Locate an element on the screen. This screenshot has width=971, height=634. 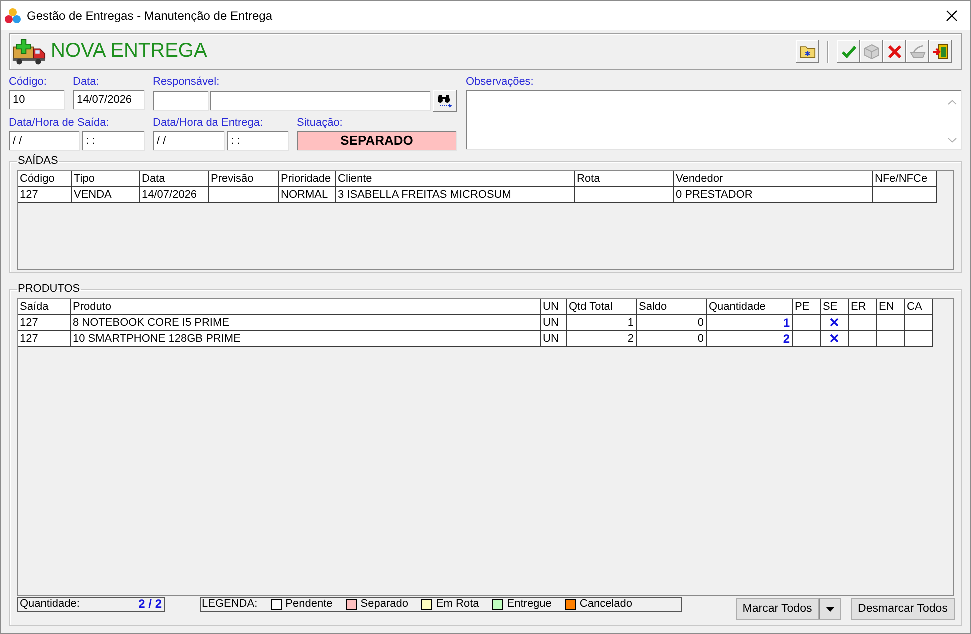
group-title: PRODUTOS is located at coordinates (49, 289).